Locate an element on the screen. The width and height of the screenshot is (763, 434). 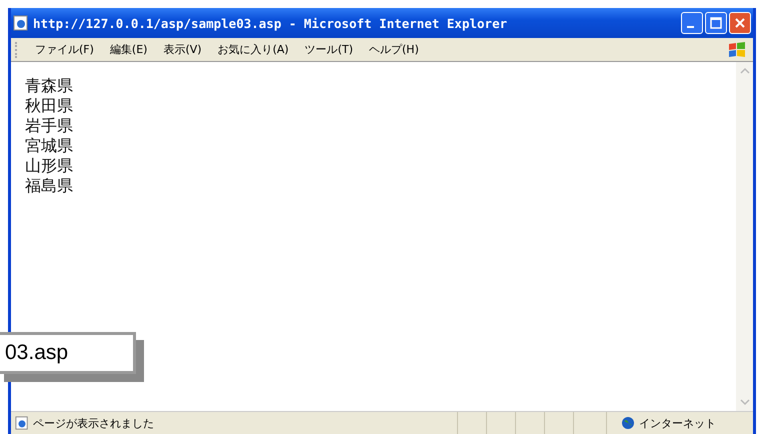
menu-item: 表示(V) is located at coordinates (182, 49).